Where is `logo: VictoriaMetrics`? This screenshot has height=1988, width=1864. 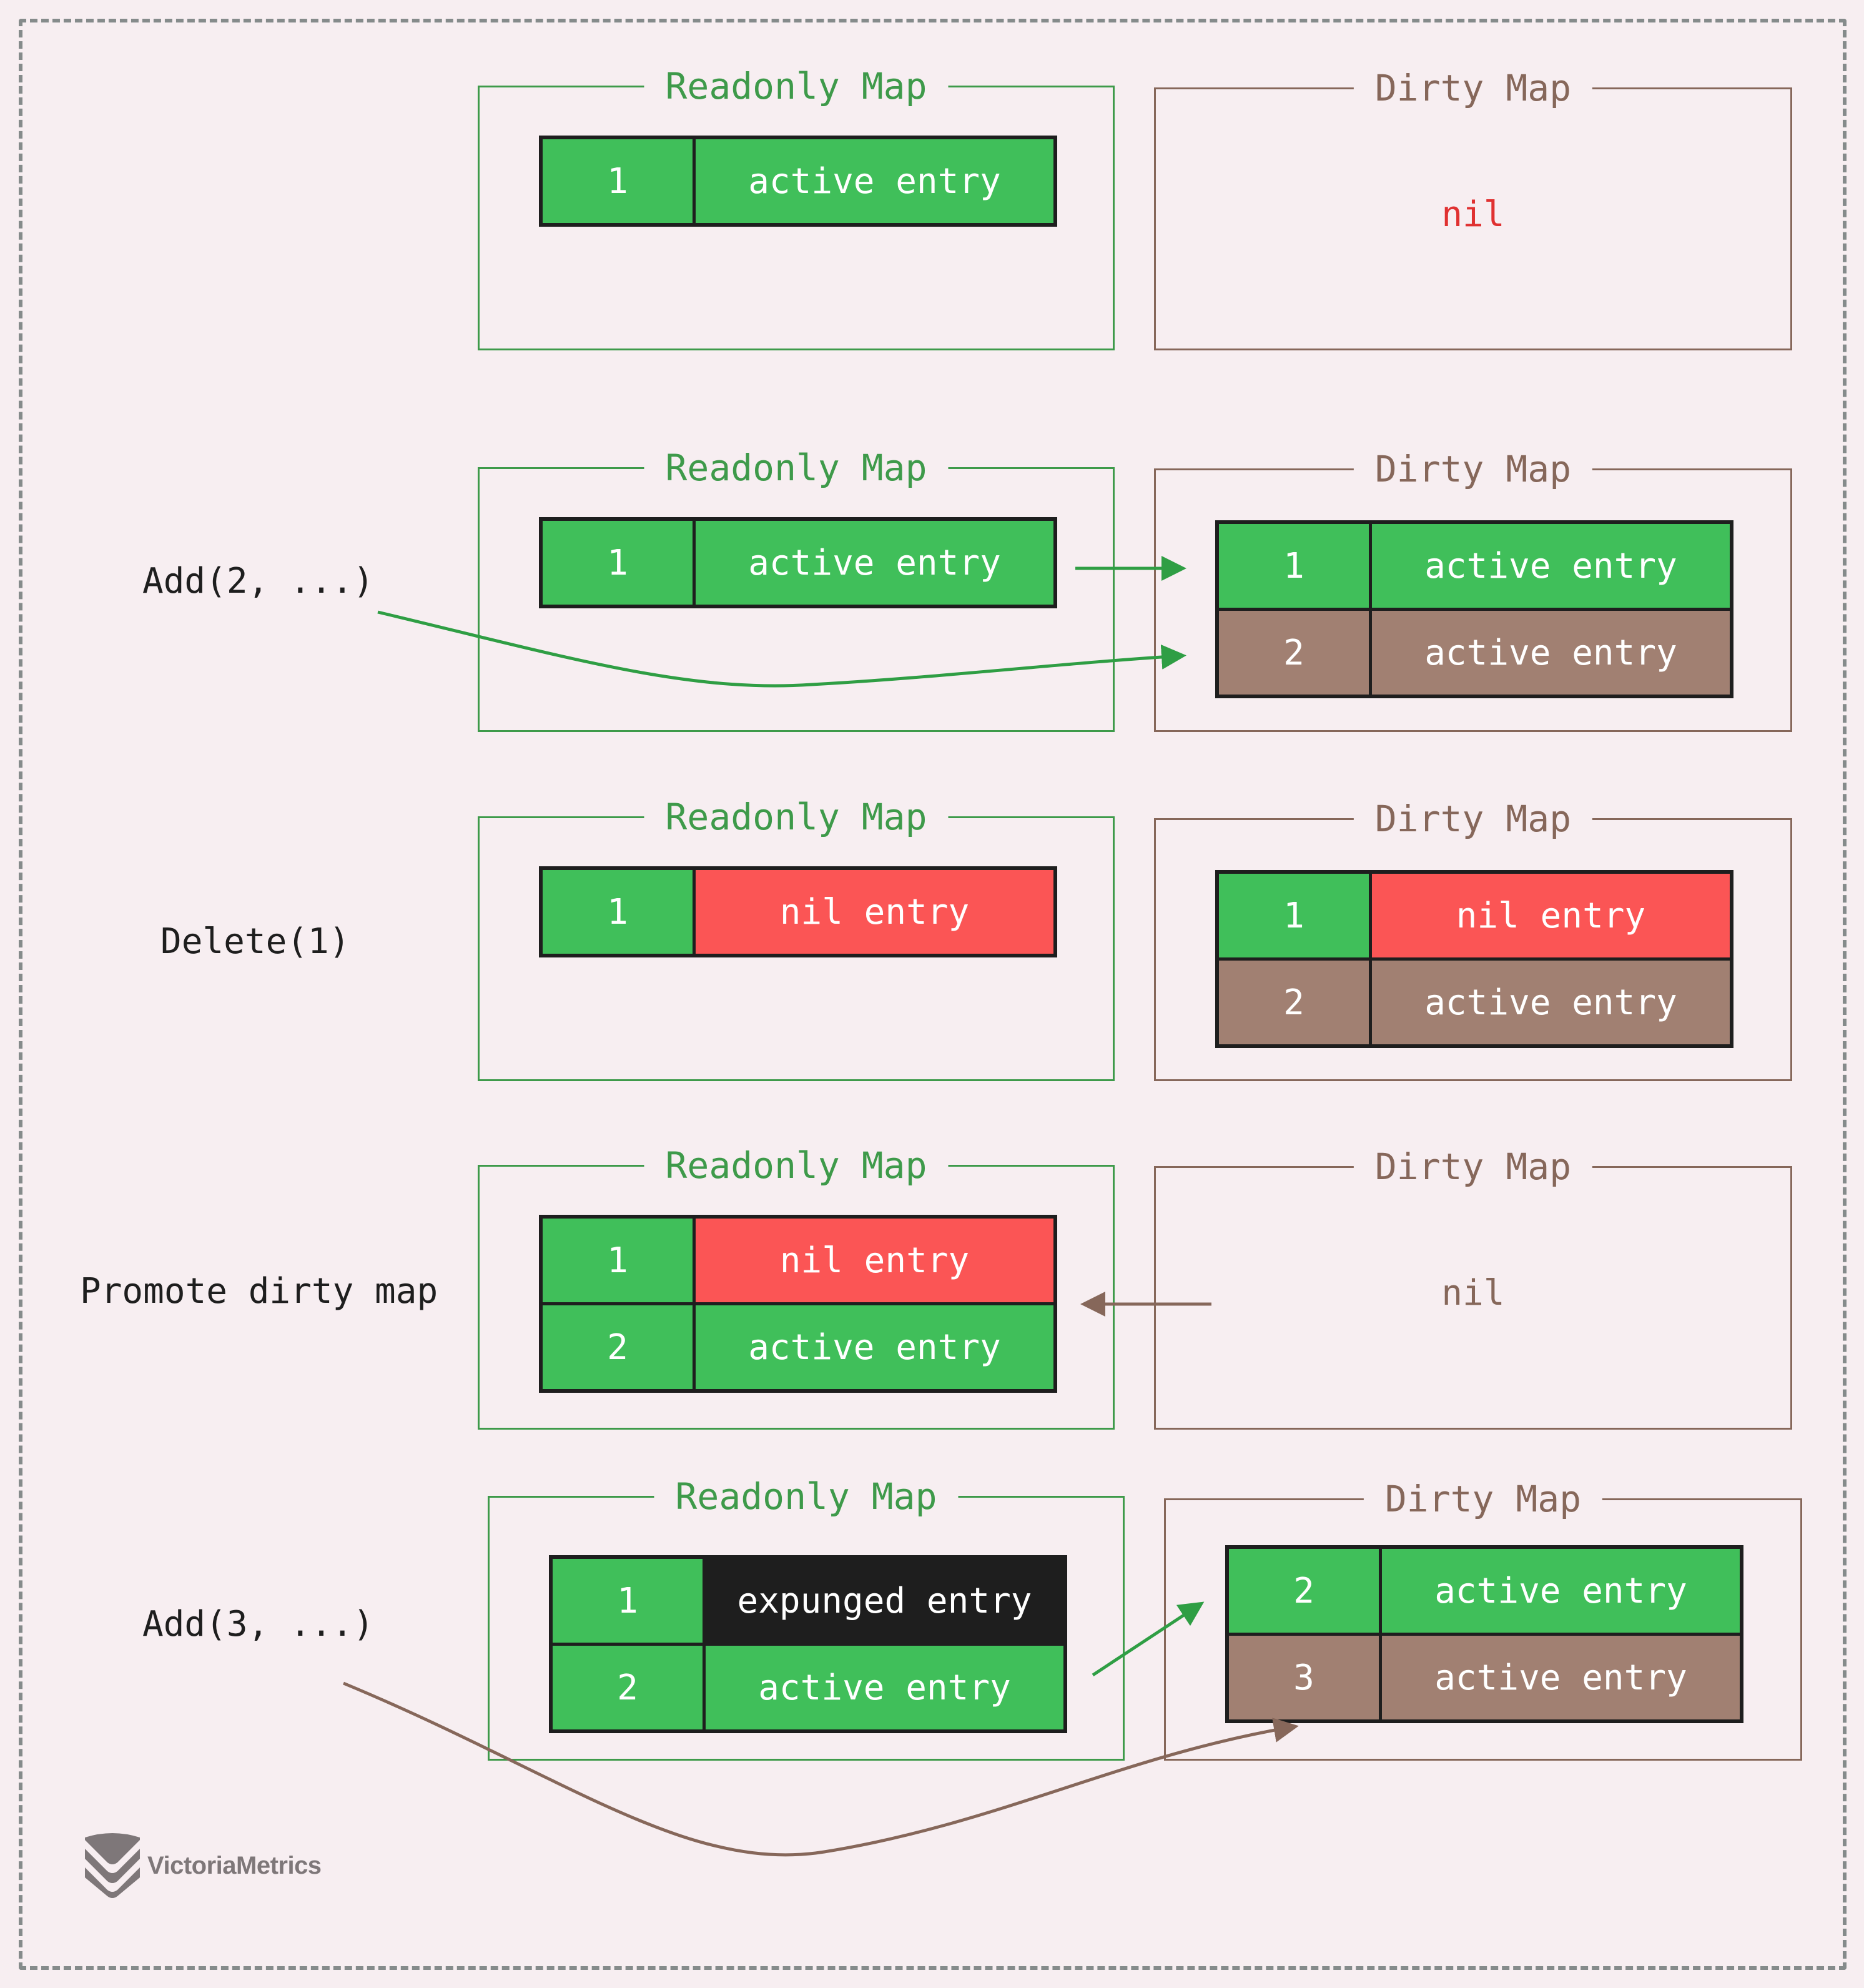 logo: VictoriaMetrics is located at coordinates (202, 1865).